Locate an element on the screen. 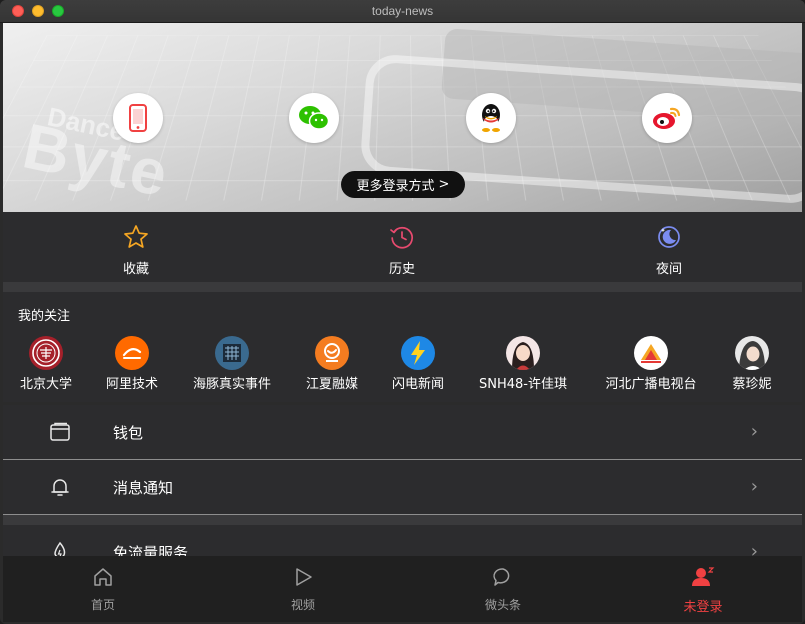  wallet-row: 钱包 › is located at coordinates (402, 432).